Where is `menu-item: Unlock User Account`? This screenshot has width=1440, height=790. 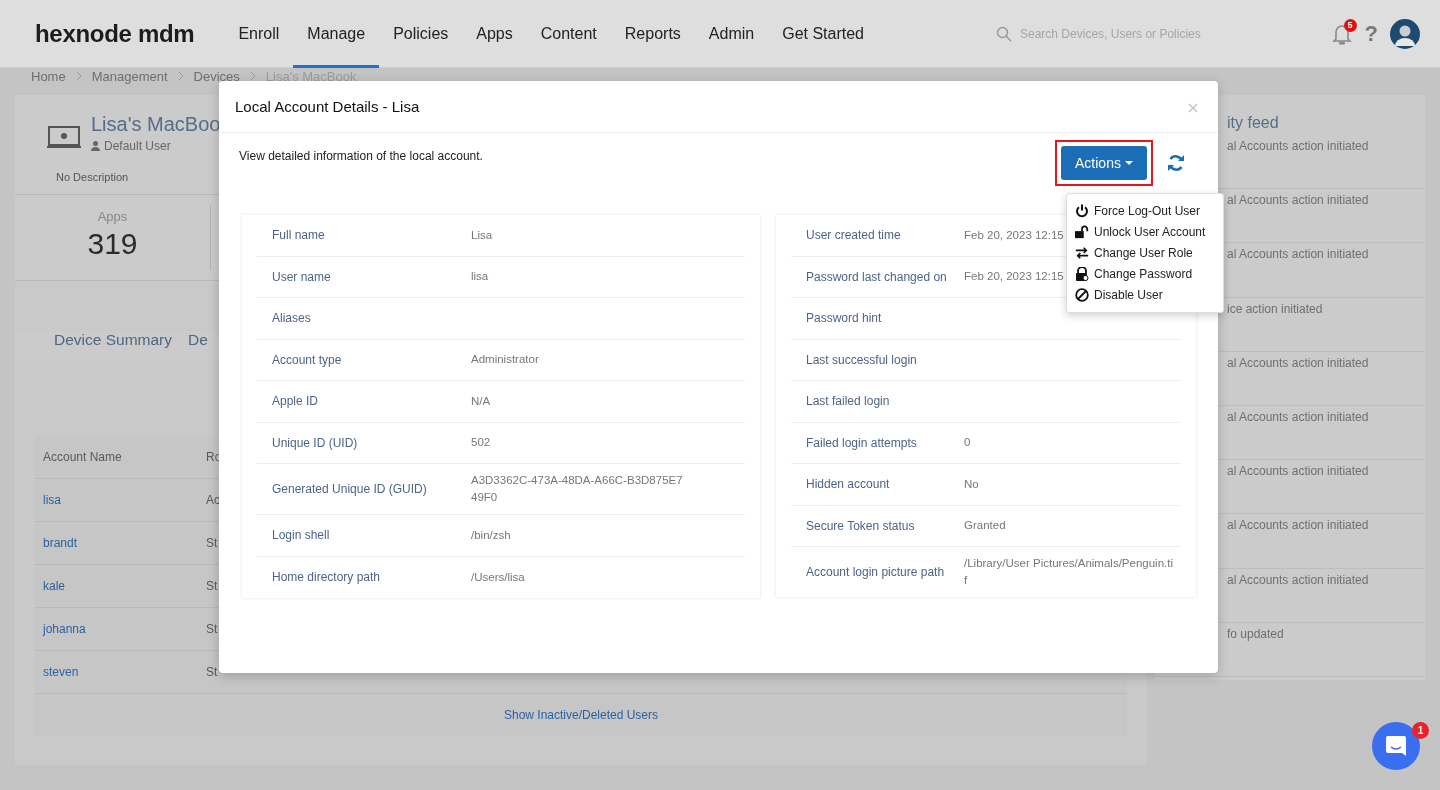 menu-item: Unlock User Account is located at coordinates (1145, 232).